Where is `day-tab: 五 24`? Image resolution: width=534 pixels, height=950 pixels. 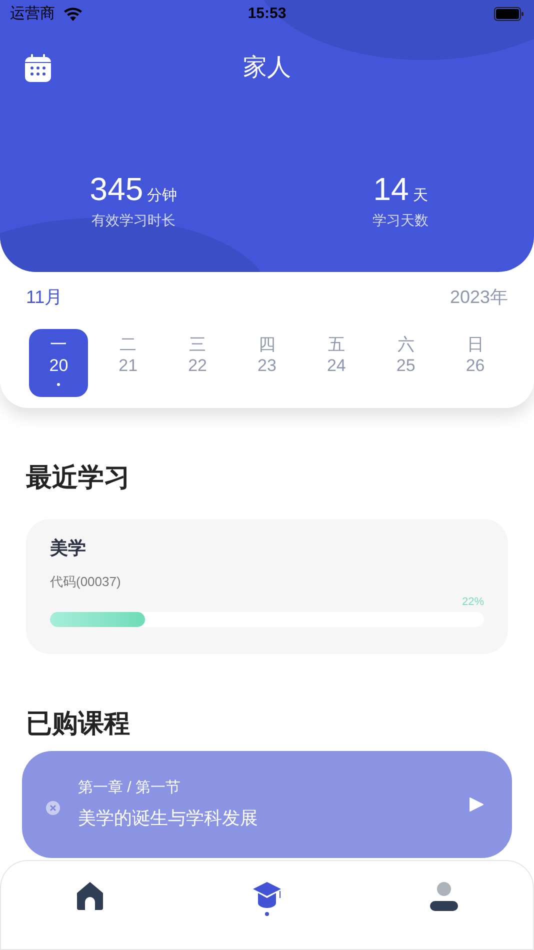
day-tab: 五 24 is located at coordinates (336, 363).